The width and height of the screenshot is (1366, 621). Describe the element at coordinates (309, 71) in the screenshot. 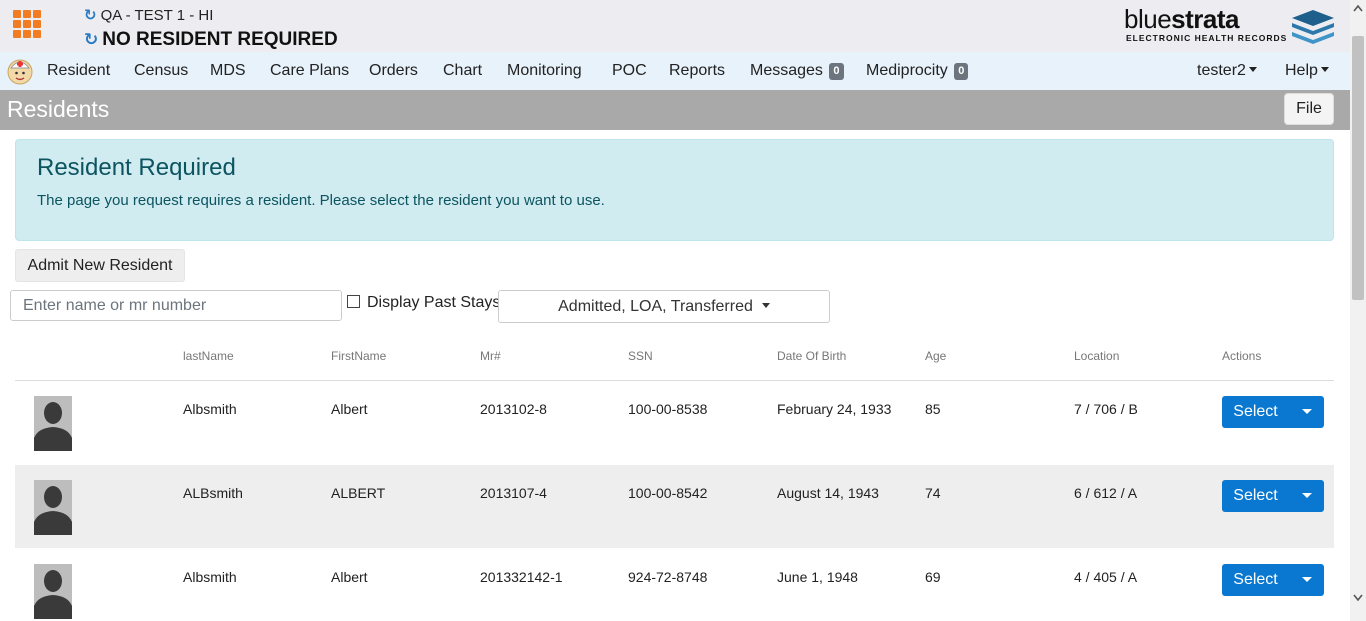

I see `nav-care-plans: Care Plans` at that location.